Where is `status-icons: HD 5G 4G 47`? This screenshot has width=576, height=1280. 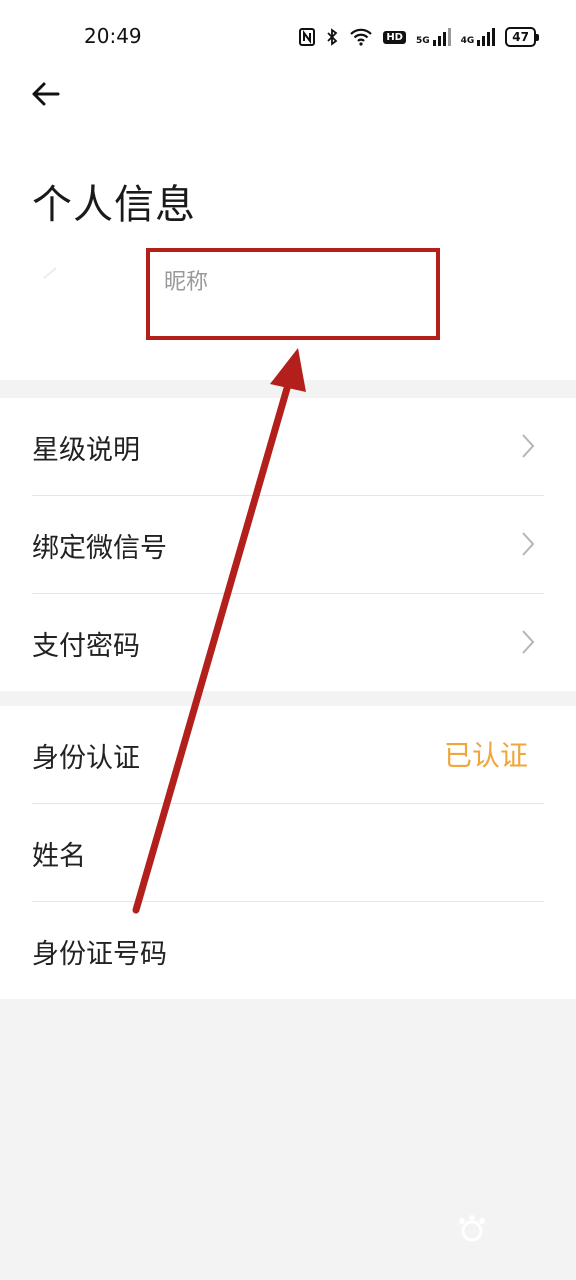 status-icons: HD 5G 4G 47 is located at coordinates (419, 37).